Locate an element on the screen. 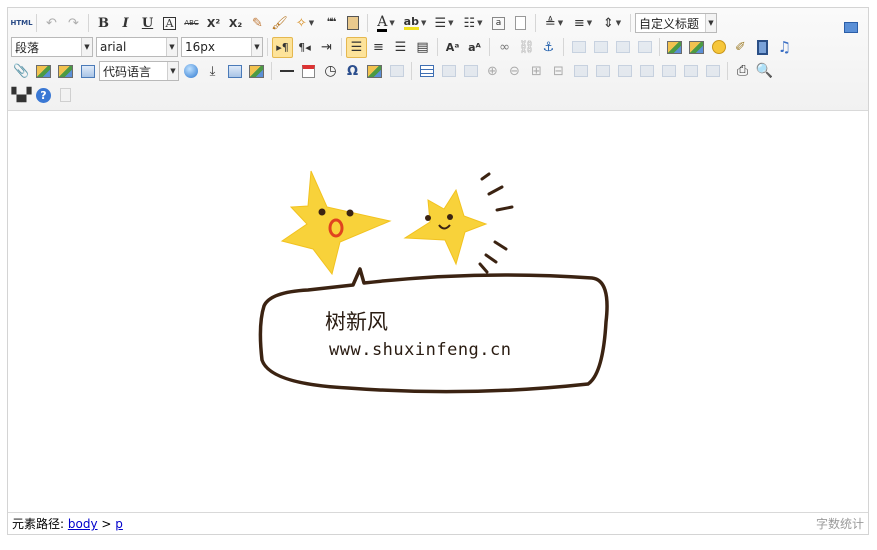 This screenshot has height=550, width=877. time-button: ◷ is located at coordinates (330, 71).